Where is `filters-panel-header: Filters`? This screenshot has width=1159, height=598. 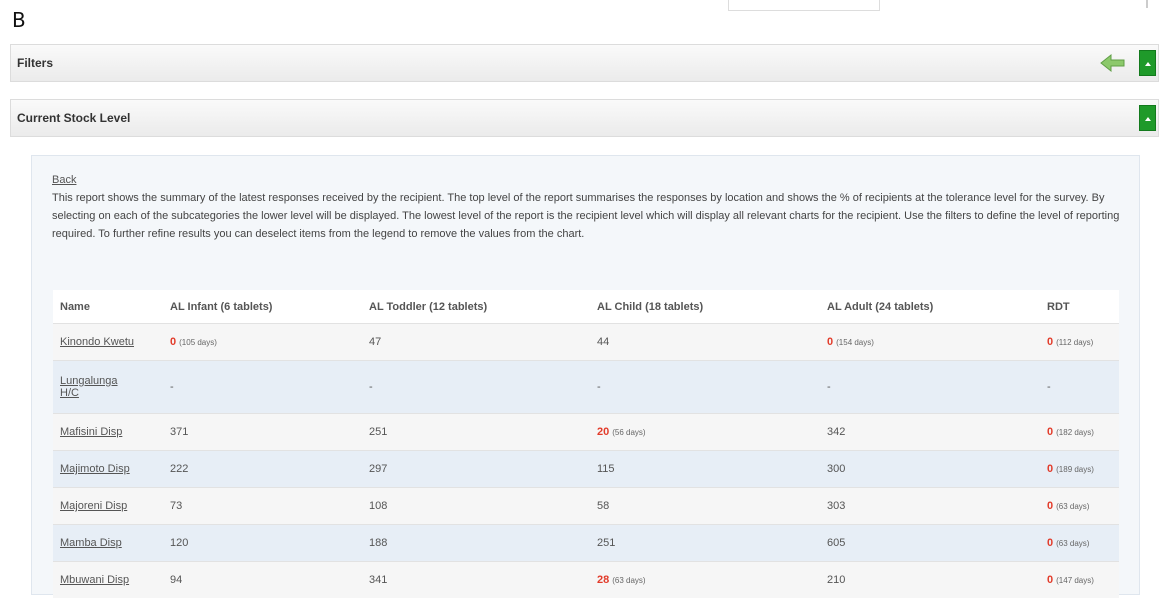
filters-panel-header: Filters is located at coordinates (584, 63).